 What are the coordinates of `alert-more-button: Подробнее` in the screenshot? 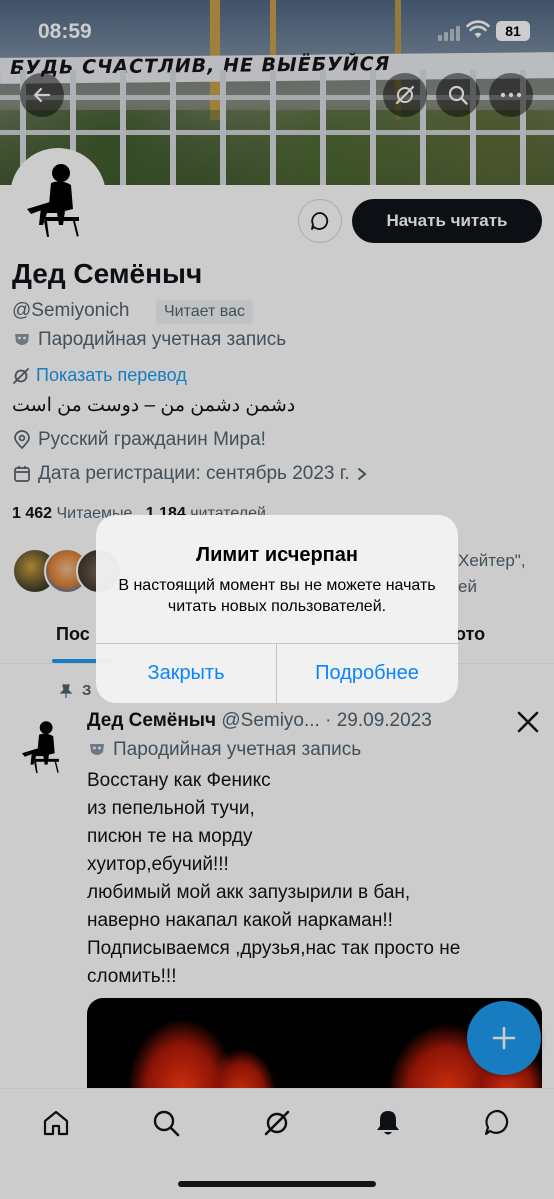 It's located at (367, 673).